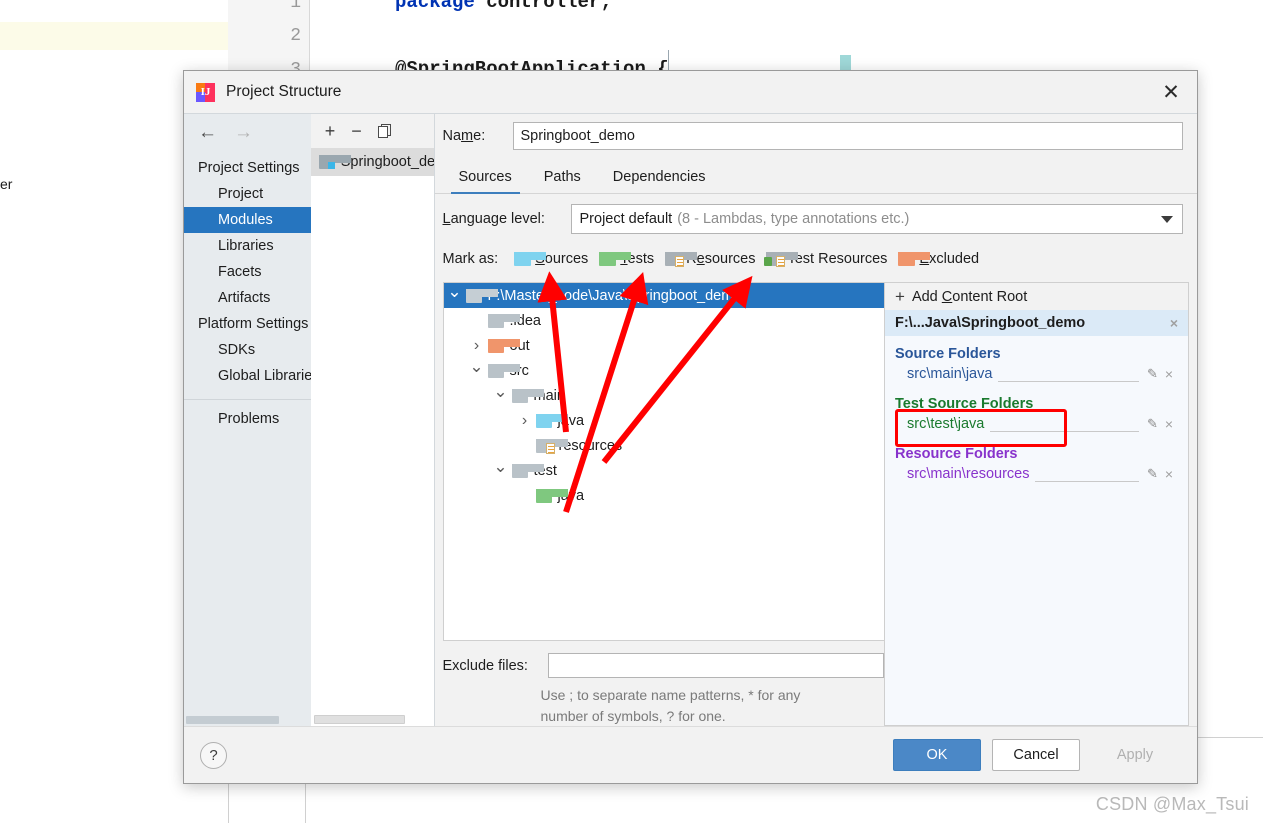  I want to click on source-folder-path: src\main\java, so click(950, 374).